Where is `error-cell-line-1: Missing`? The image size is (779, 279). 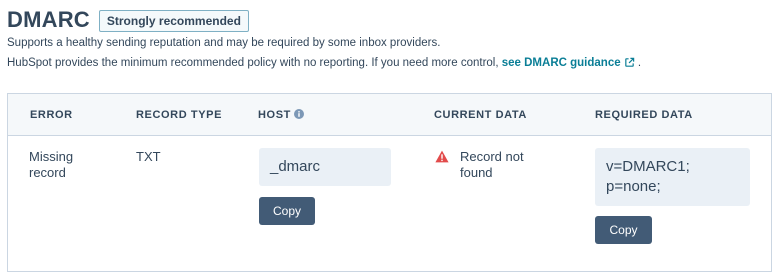 error-cell-line-1: Missing is located at coordinates (51, 156).